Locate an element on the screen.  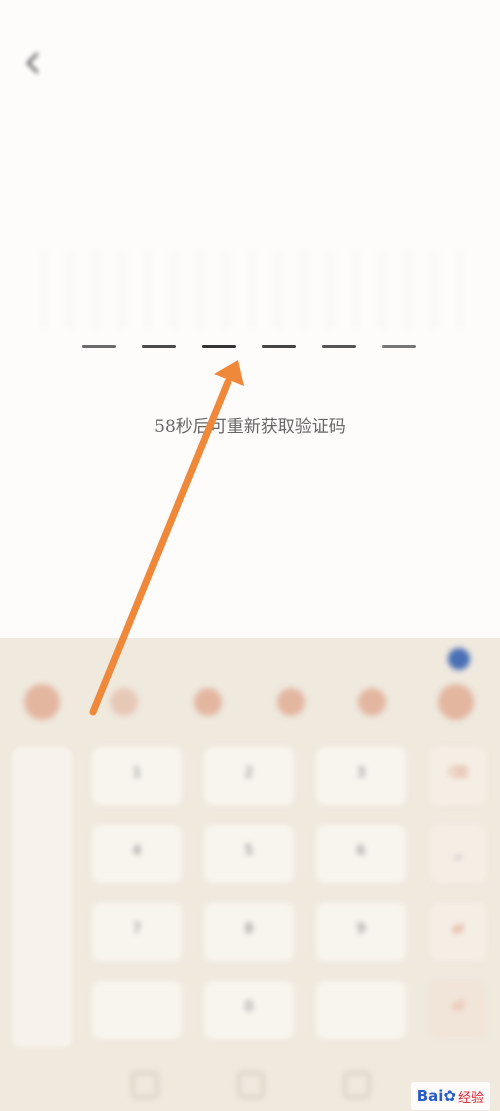
symbol-column is located at coordinates (42, 897).